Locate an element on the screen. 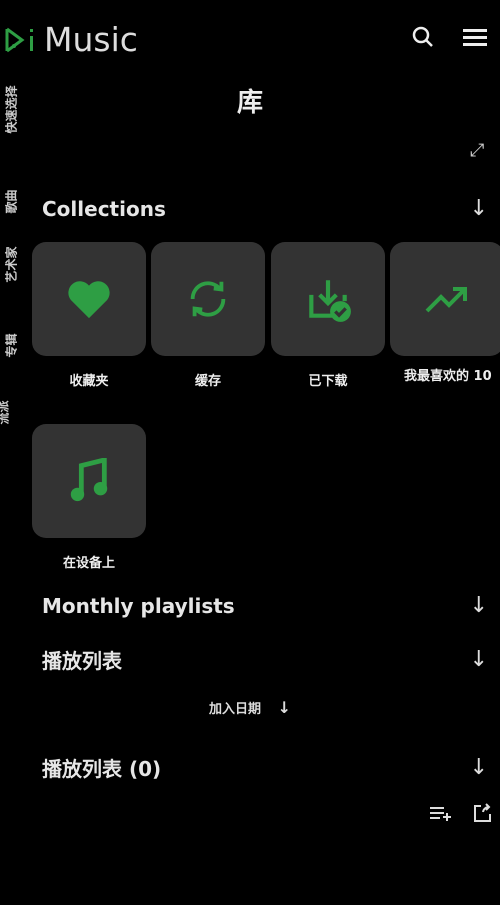 This screenshot has height=905, width=500. playlists-count-header: 播放列表 (0) ↓ is located at coordinates (265, 767).